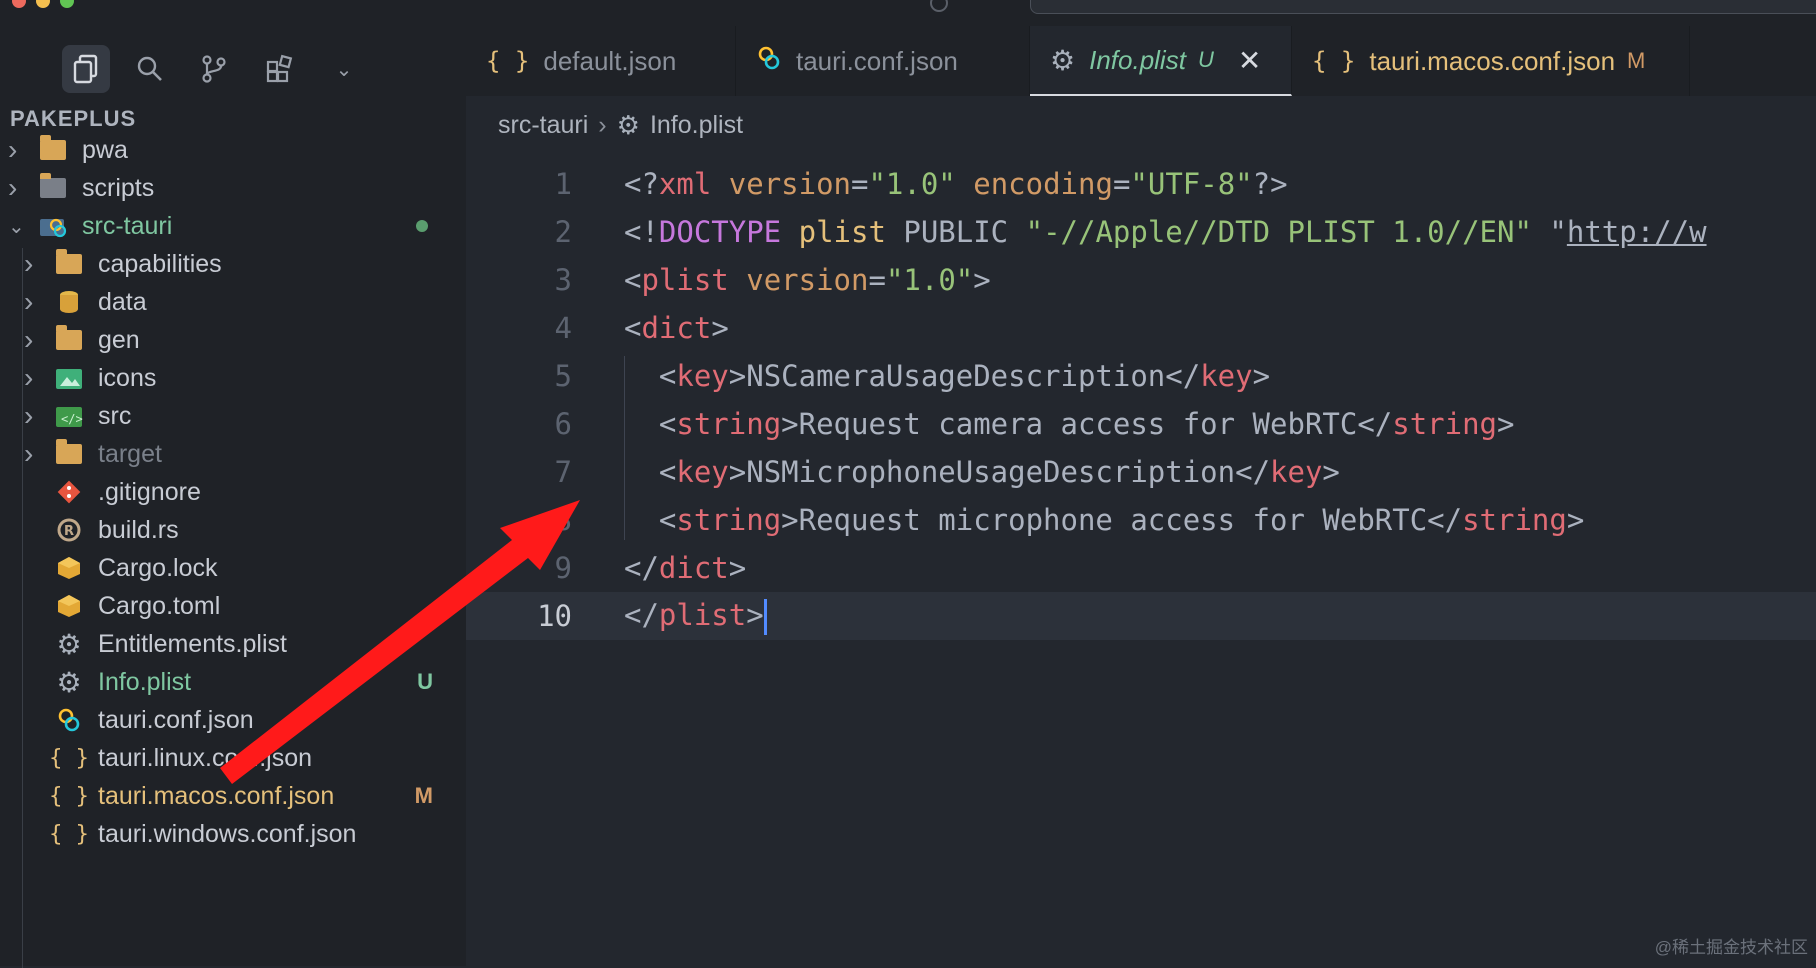  Describe the element at coordinates (676, 328) in the screenshot. I see `code-text: <dict>` at that location.